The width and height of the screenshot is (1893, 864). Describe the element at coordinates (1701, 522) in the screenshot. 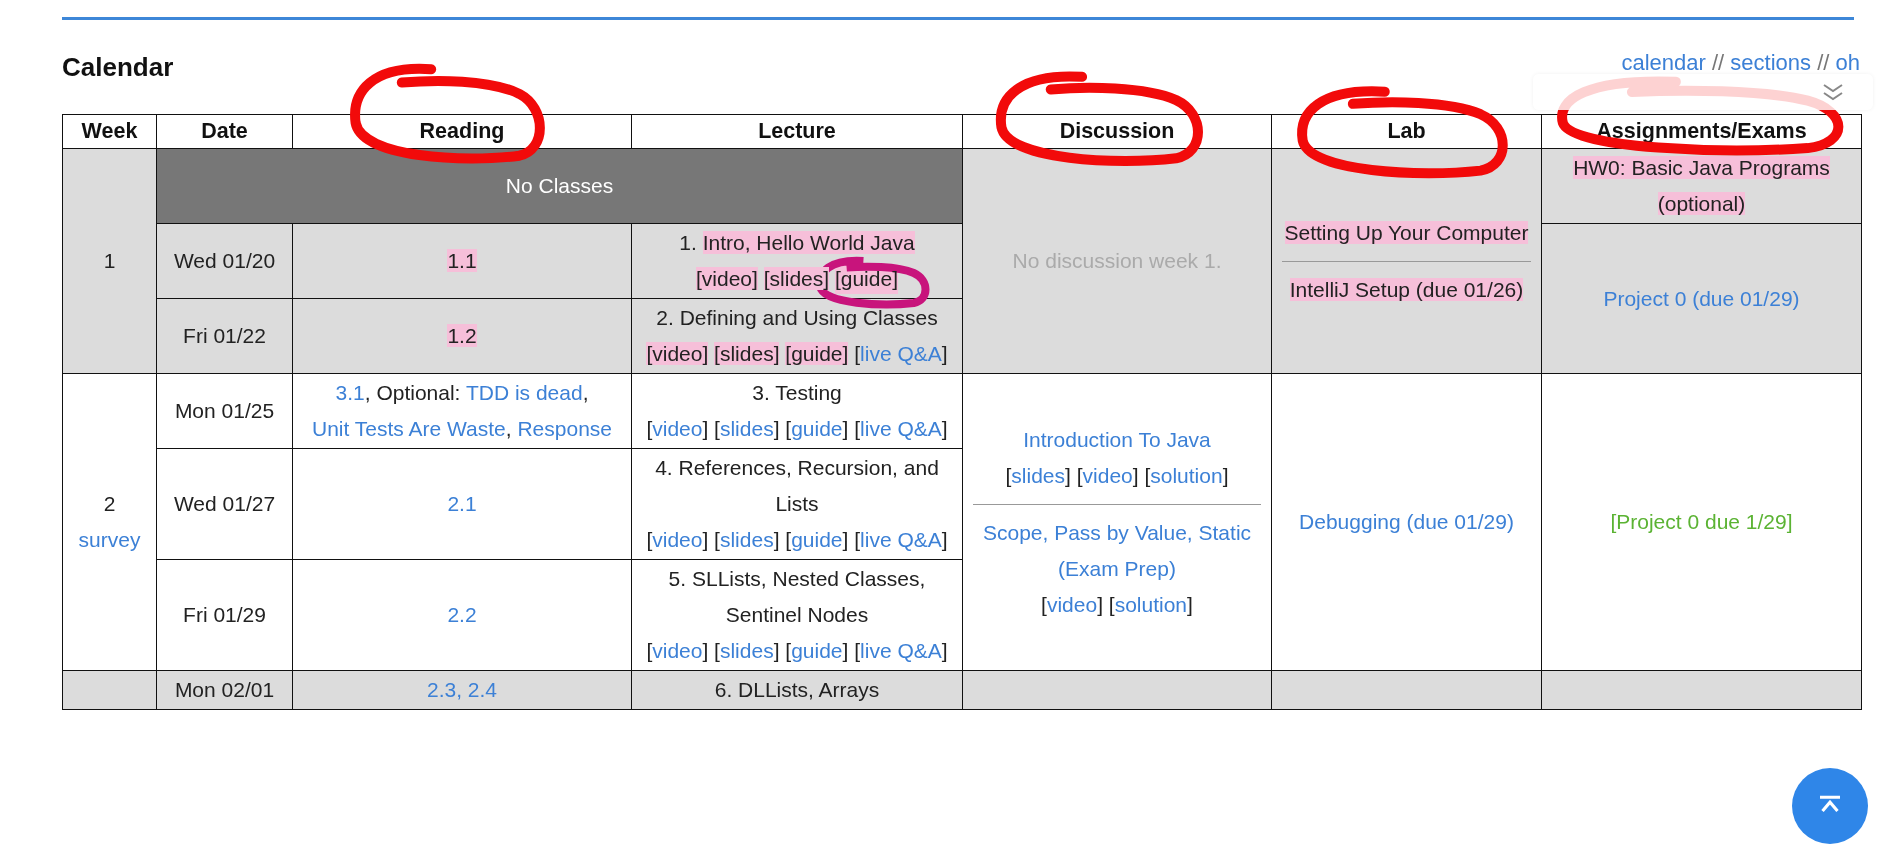

I see `cell-text: [Project 0 due 1/29]` at that location.